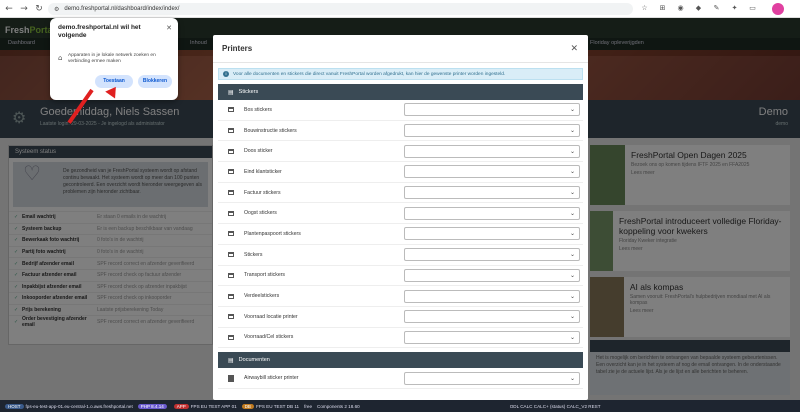 Image resolution: width=800 pixels, height=412 pixels. I want to click on printer-label: Bouwinstructie stickers, so click(270, 130).